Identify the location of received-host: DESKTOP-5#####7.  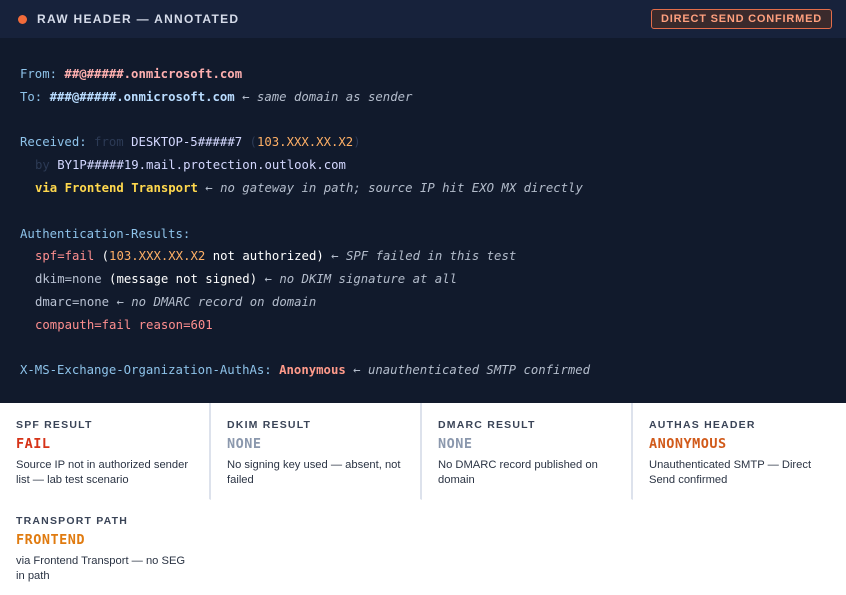
(190, 142).